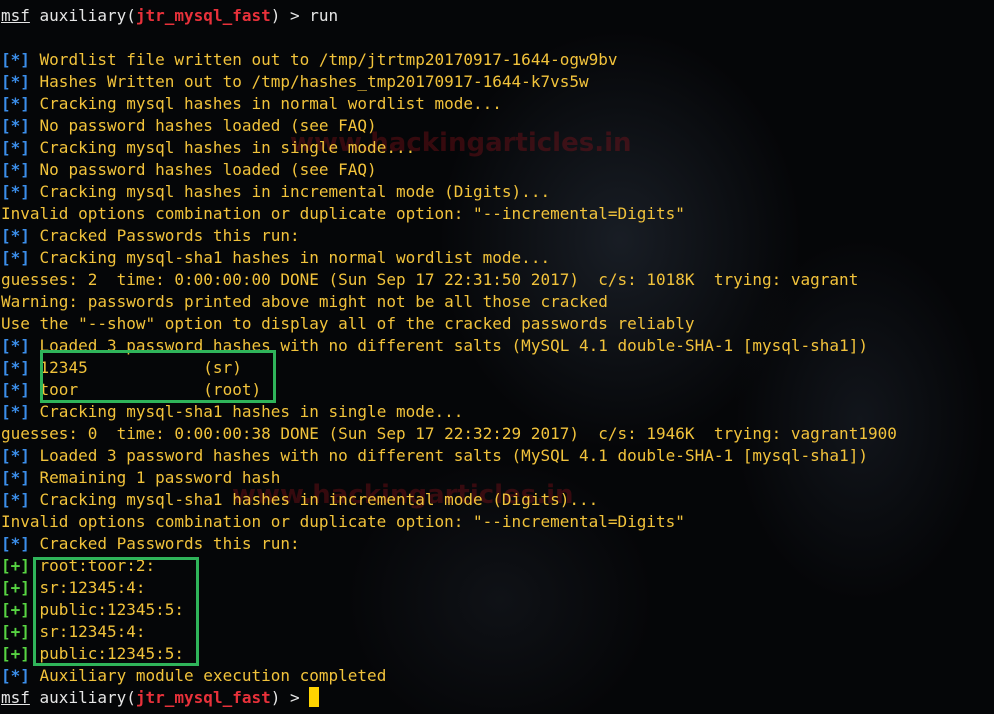 Image resolution: width=994 pixels, height=714 pixels. What do you see at coordinates (449, 676) in the screenshot?
I see `output-line: [*] Auxiliary module execution completed` at bounding box center [449, 676].